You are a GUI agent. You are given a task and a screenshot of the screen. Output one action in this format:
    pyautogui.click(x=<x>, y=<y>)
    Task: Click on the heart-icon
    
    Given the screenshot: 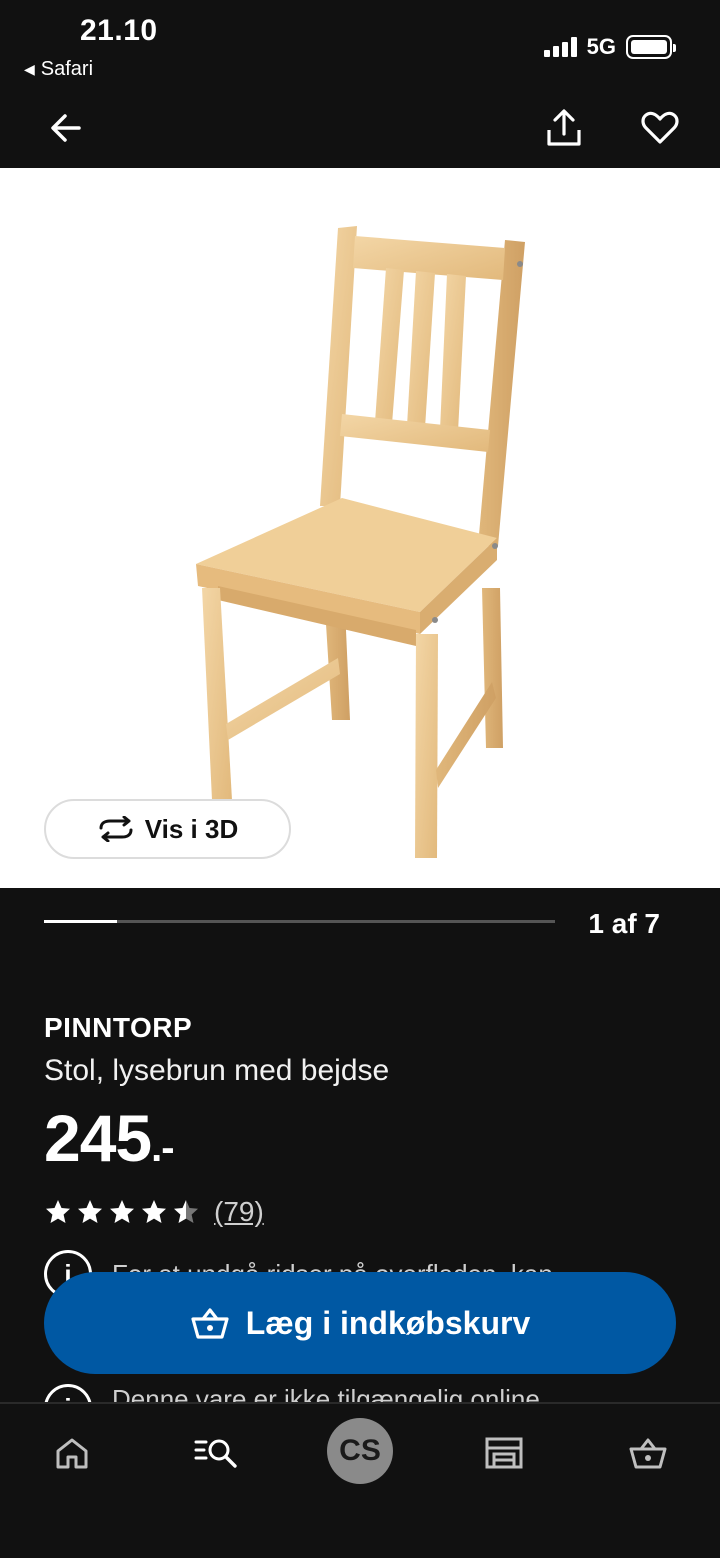 What is the action you would take?
    pyautogui.click(x=660, y=127)
    